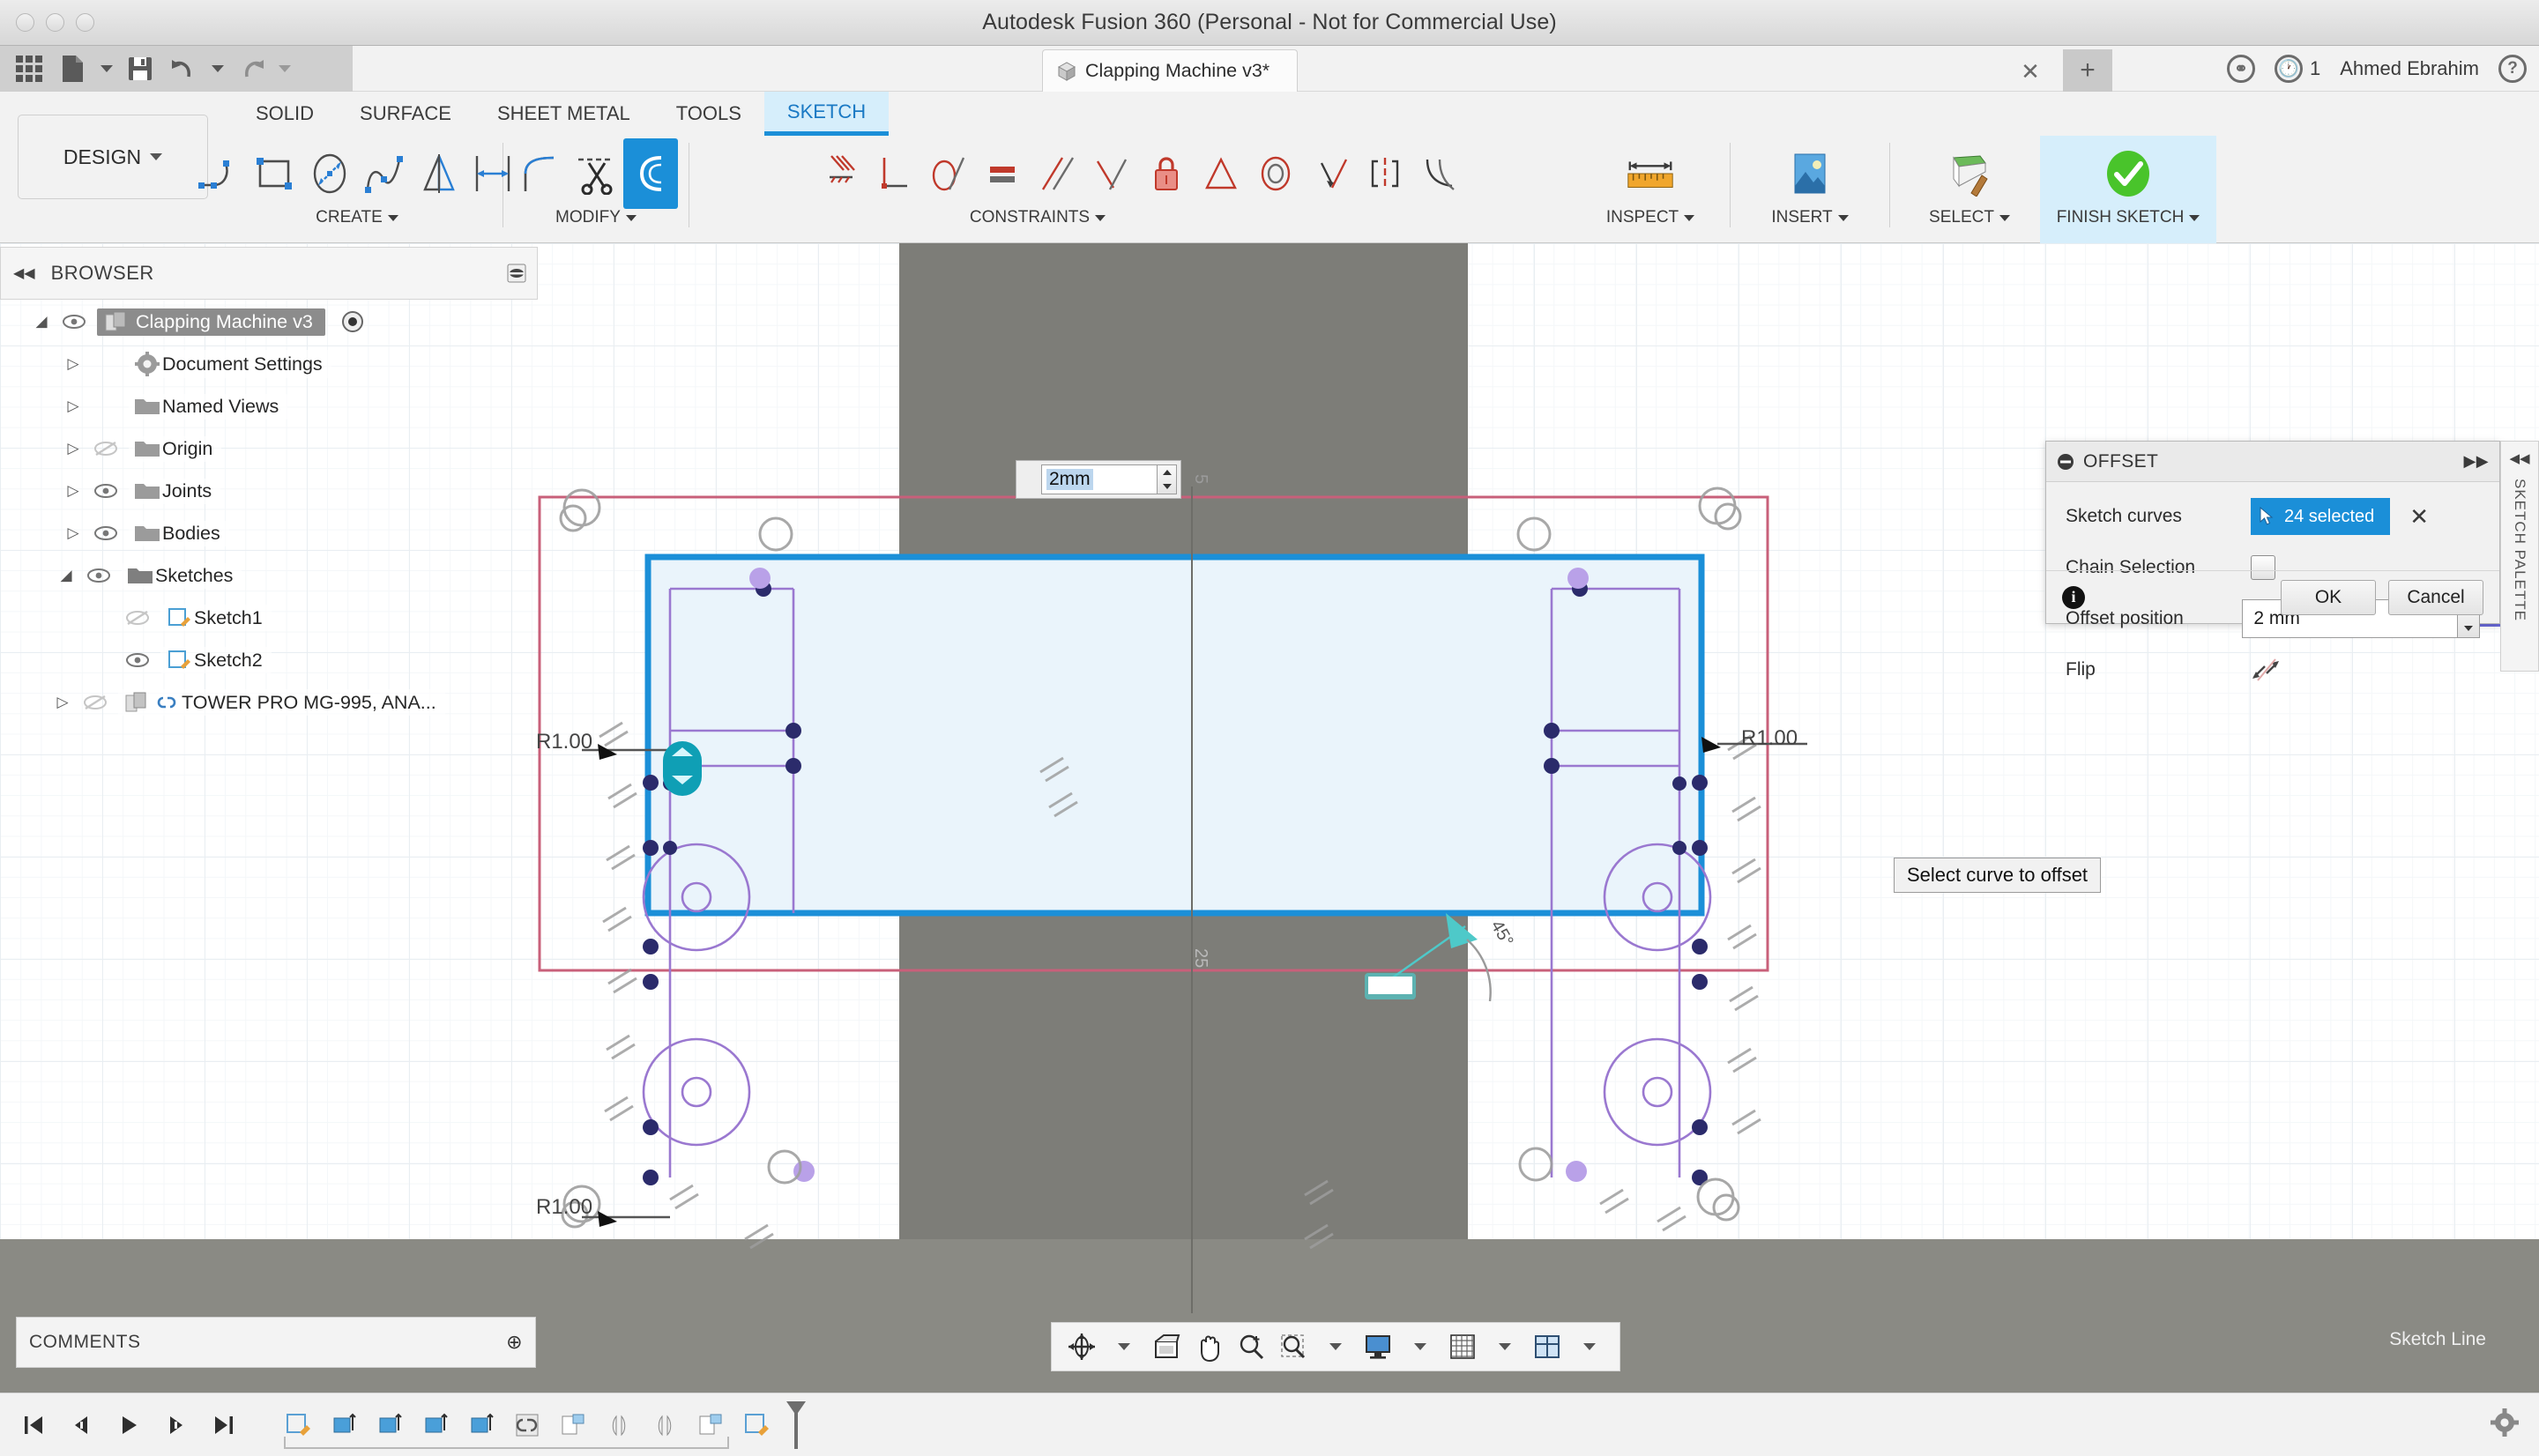 Image resolution: width=2539 pixels, height=1456 pixels. I want to click on inline-dimension-stepper, so click(1167, 479).